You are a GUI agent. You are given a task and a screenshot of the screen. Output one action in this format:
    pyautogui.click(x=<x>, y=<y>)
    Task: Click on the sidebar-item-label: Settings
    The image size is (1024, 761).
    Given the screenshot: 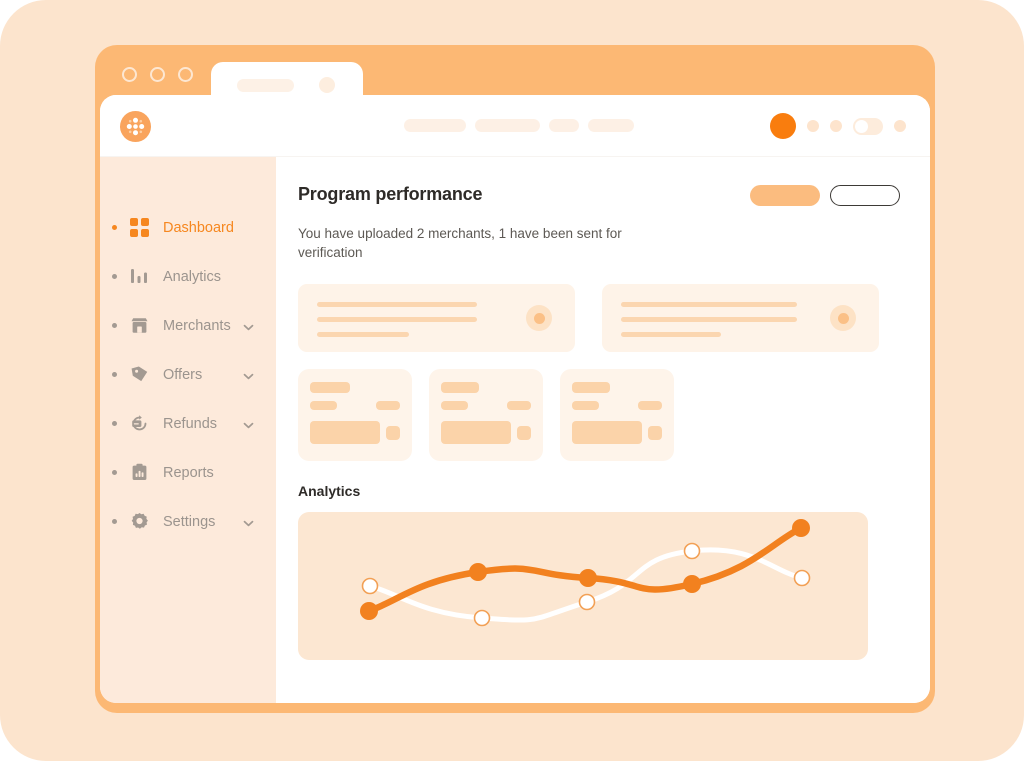 What is the action you would take?
    pyautogui.click(x=189, y=521)
    